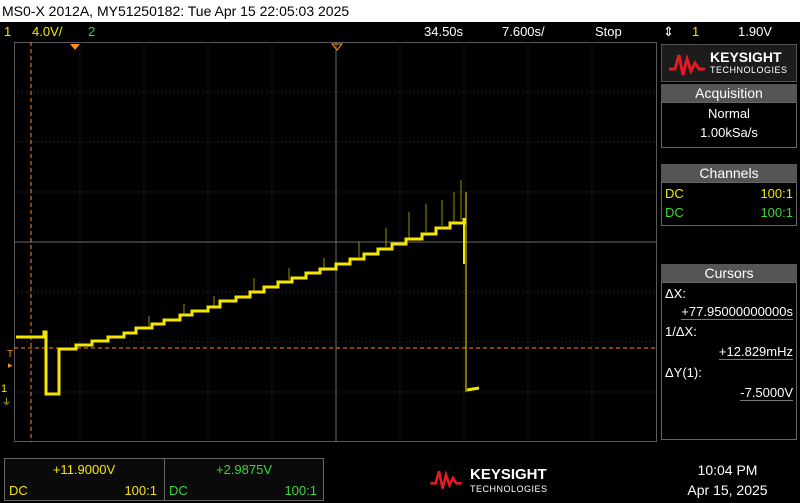 This screenshot has width=800, height=503. What do you see at coordinates (749, 70) in the screenshot?
I see `logo-sub: TECHNOLOGIES` at bounding box center [749, 70].